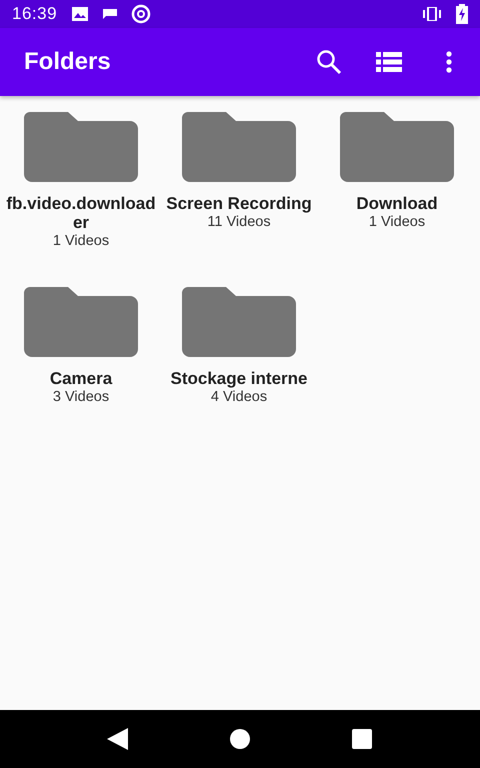 The width and height of the screenshot is (480, 768). What do you see at coordinates (110, 14) in the screenshot?
I see `message-icon` at bounding box center [110, 14].